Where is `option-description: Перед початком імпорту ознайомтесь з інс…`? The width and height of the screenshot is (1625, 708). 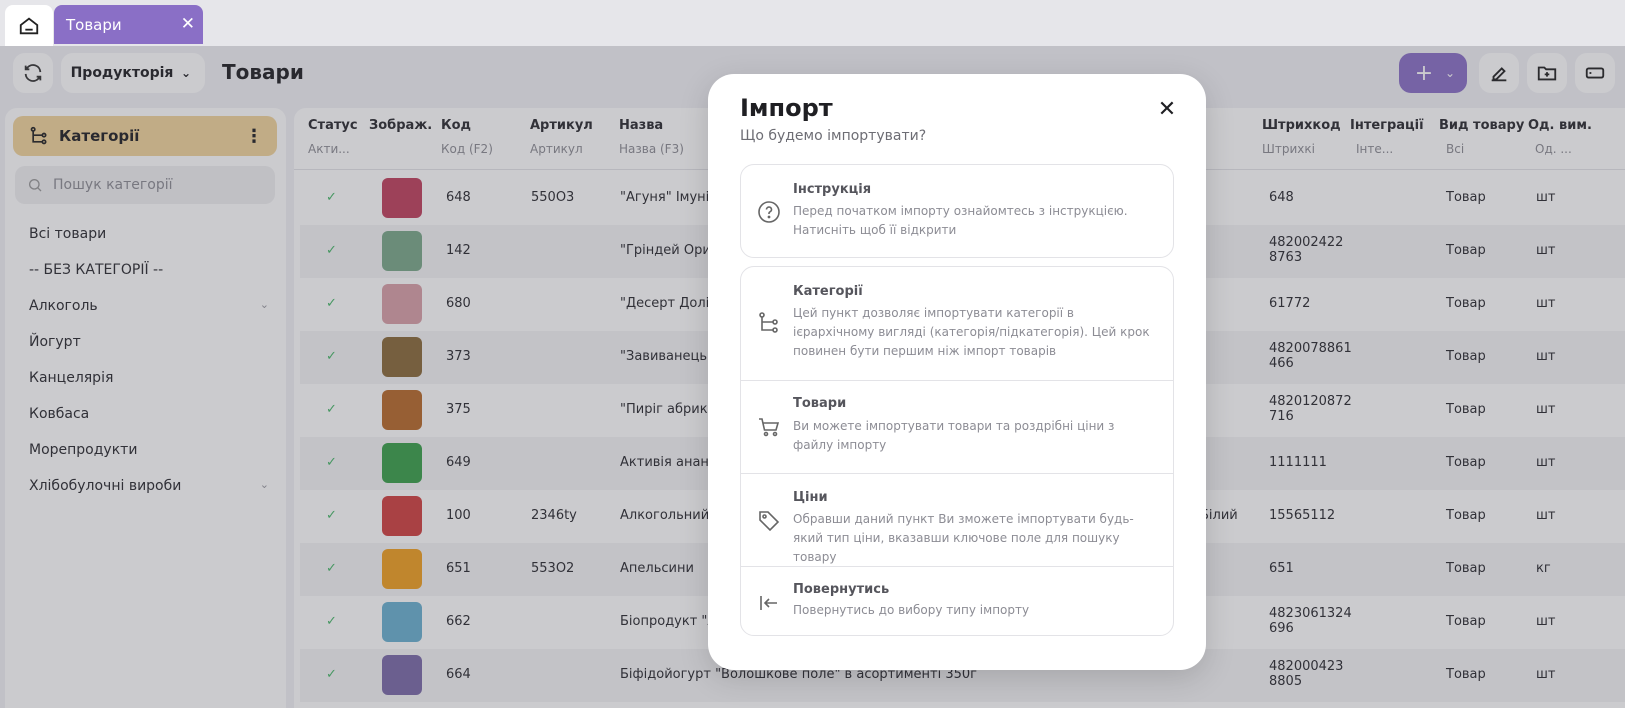
option-description: Перед початком імпорту ознайомтесь з інс… is located at coordinates (960, 220).